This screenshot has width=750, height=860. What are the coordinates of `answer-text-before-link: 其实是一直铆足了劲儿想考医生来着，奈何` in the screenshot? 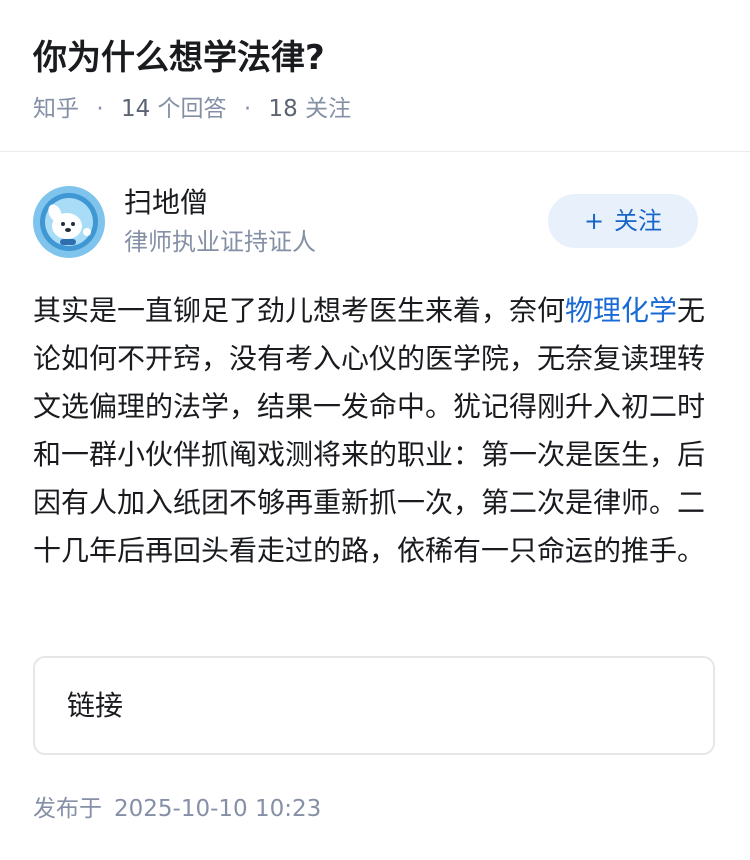 It's located at (299, 310).